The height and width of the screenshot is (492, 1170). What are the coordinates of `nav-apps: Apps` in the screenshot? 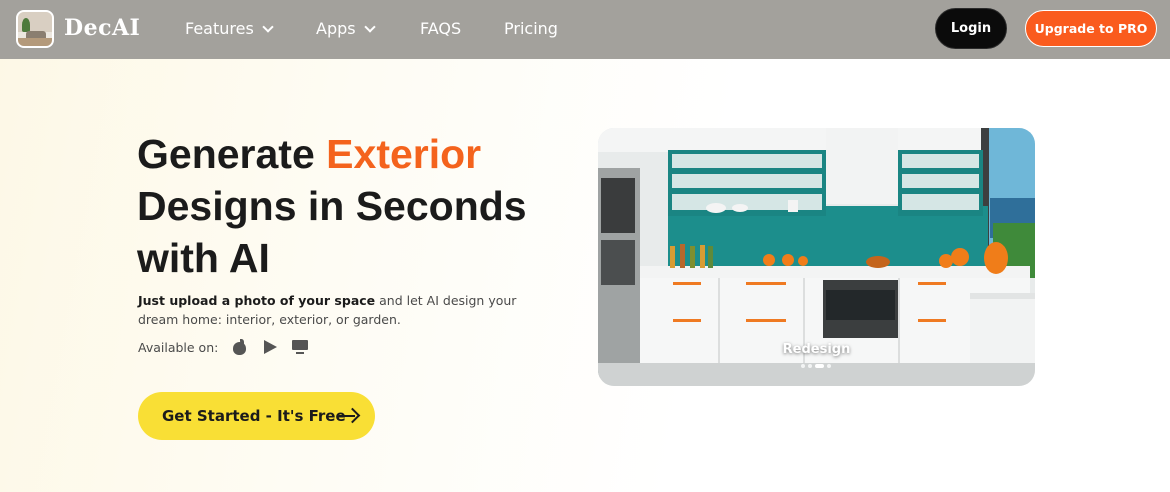 It's located at (346, 28).